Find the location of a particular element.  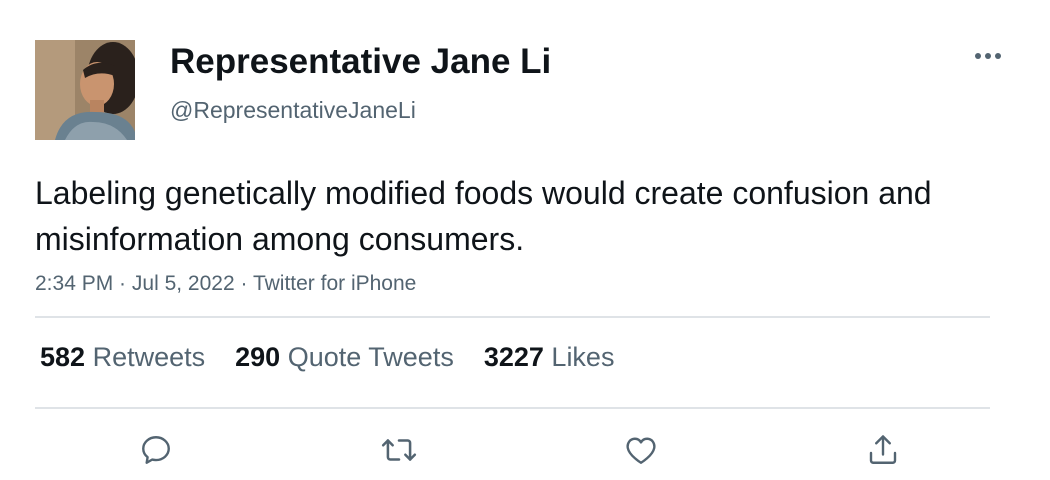

retweet-button is located at coordinates (399, 450).